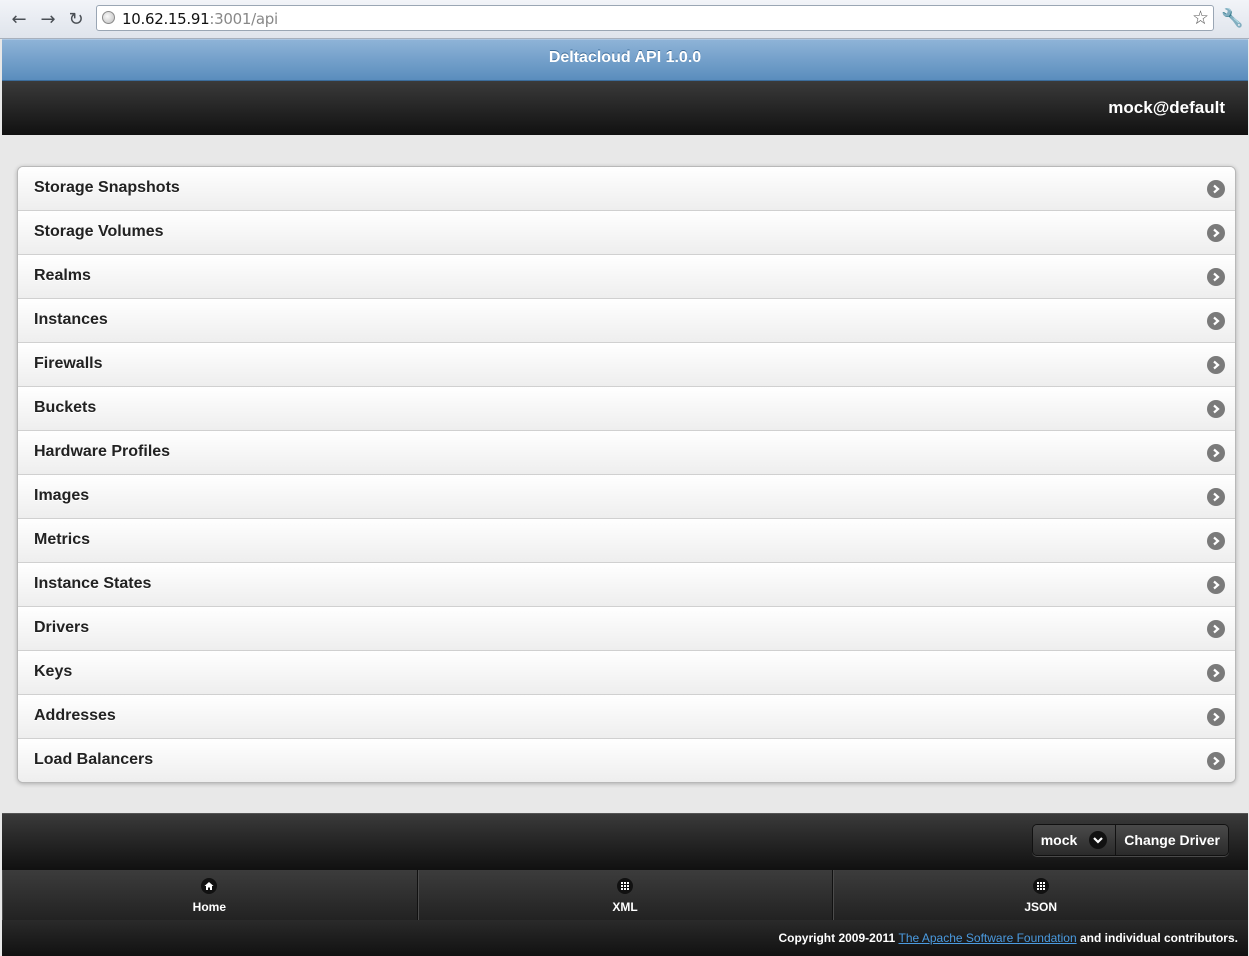 This screenshot has width=1249, height=956. I want to click on list-item-label: Keys, so click(53, 671).